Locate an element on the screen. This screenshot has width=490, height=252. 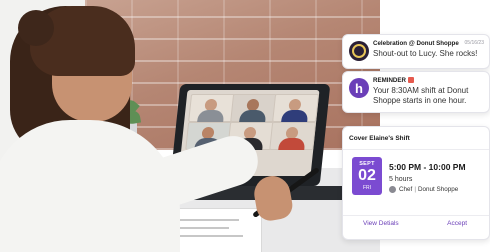
avatar-h-icon: h is located at coordinates (359, 88).